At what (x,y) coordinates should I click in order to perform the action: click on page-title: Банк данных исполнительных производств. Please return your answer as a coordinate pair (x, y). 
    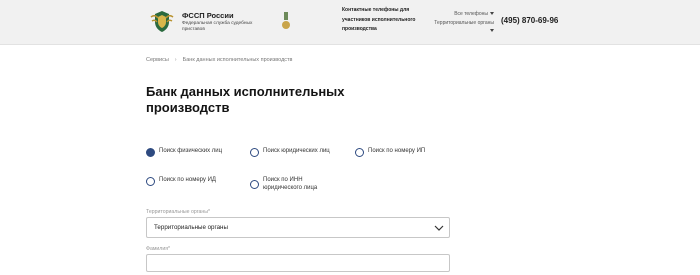
    Looking at the image, I should click on (245, 99).